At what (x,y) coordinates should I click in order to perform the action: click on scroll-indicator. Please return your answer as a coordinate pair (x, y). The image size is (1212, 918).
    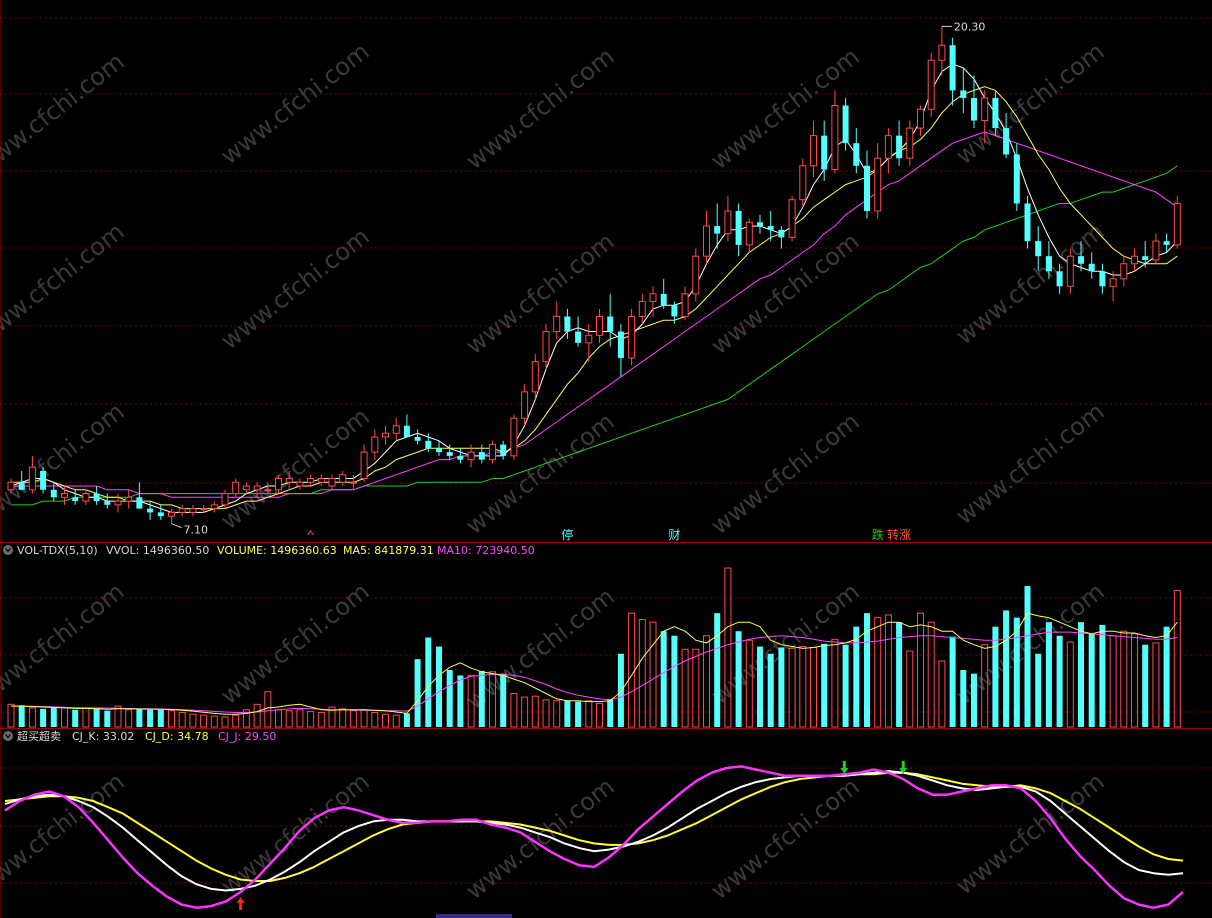
    Looking at the image, I should click on (474, 916).